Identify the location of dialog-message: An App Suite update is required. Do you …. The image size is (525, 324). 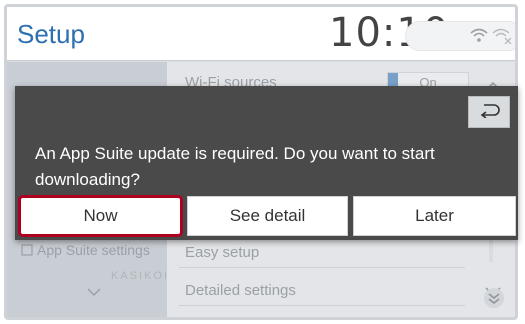
(235, 166).